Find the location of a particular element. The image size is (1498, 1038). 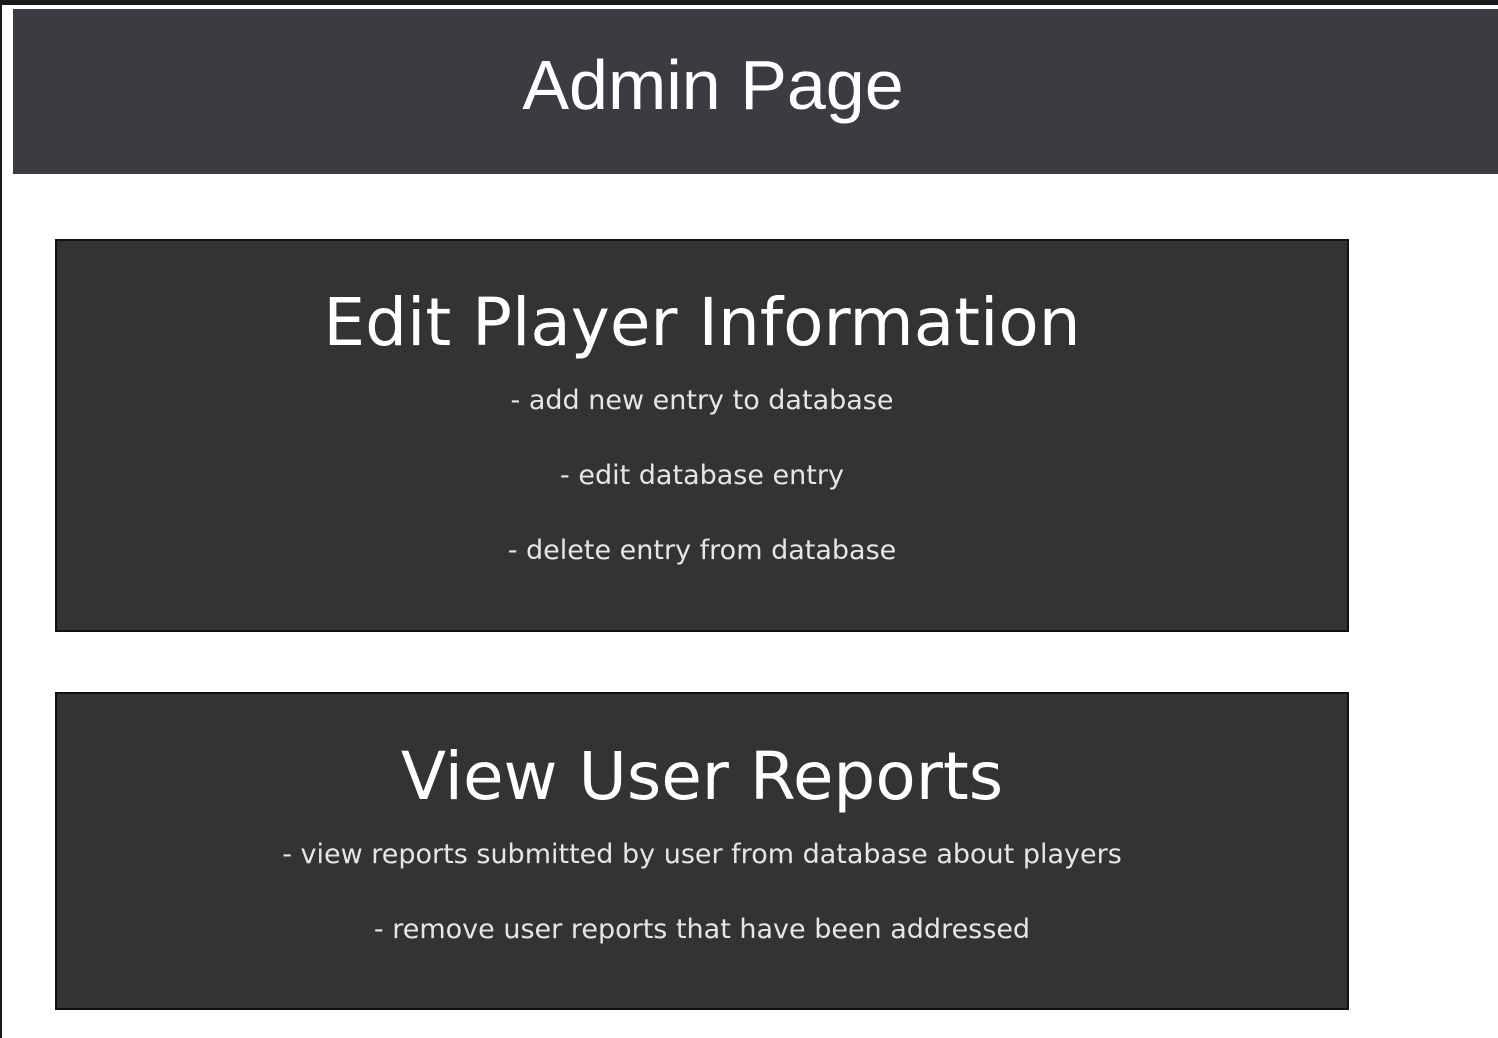

page-title: Admin Page is located at coordinates (713, 85).